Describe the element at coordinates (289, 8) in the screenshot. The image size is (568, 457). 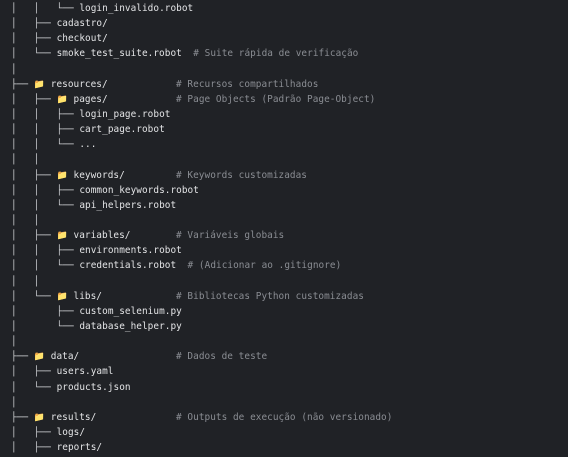
I see `tree-line: │ │ └── login_invalido.robot` at that location.